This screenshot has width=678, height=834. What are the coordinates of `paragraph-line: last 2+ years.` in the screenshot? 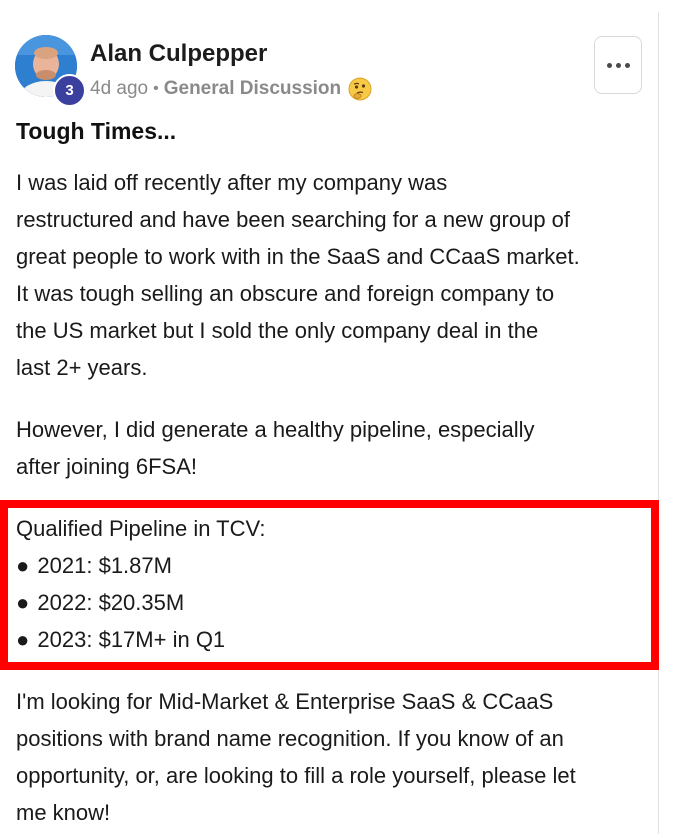 It's located at (82, 367).